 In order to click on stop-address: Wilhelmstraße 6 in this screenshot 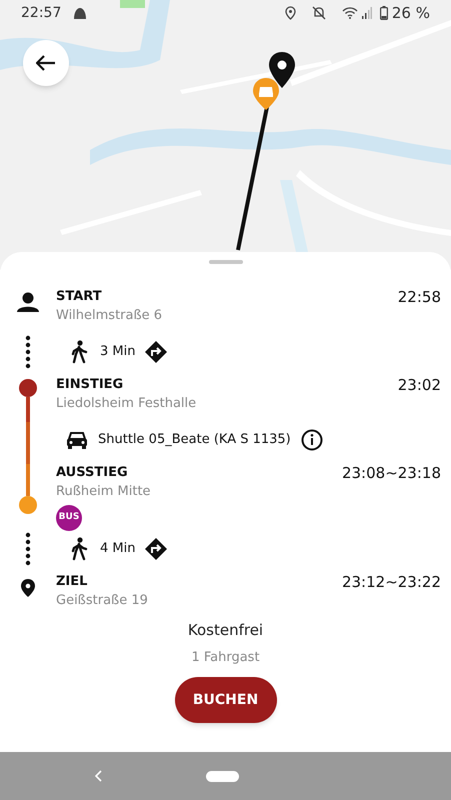, I will do `click(110, 316)`.